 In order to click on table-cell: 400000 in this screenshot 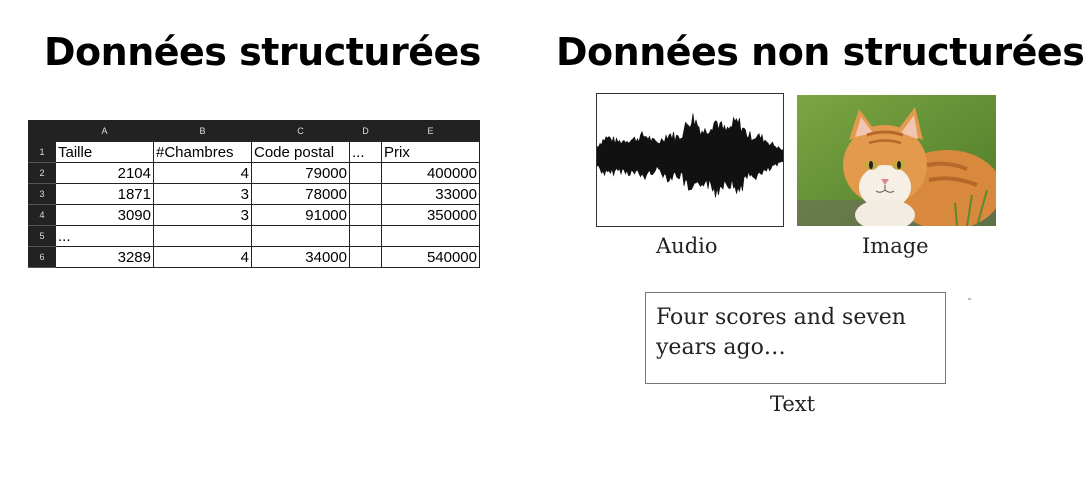, I will do `click(430, 173)`.